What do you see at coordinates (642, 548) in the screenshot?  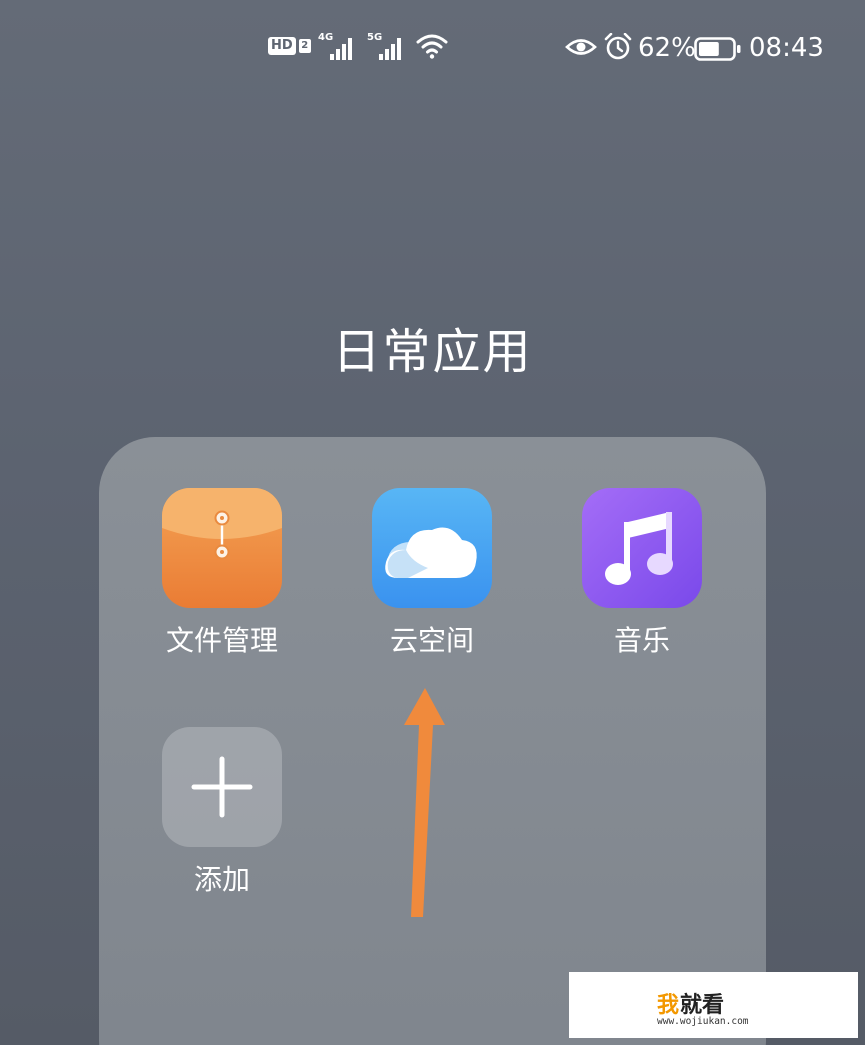 I see `music-icon` at bounding box center [642, 548].